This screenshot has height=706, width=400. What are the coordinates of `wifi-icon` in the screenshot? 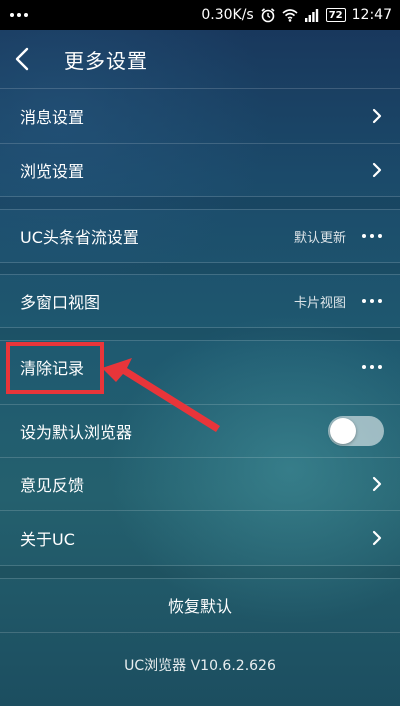 It's located at (290, 15).